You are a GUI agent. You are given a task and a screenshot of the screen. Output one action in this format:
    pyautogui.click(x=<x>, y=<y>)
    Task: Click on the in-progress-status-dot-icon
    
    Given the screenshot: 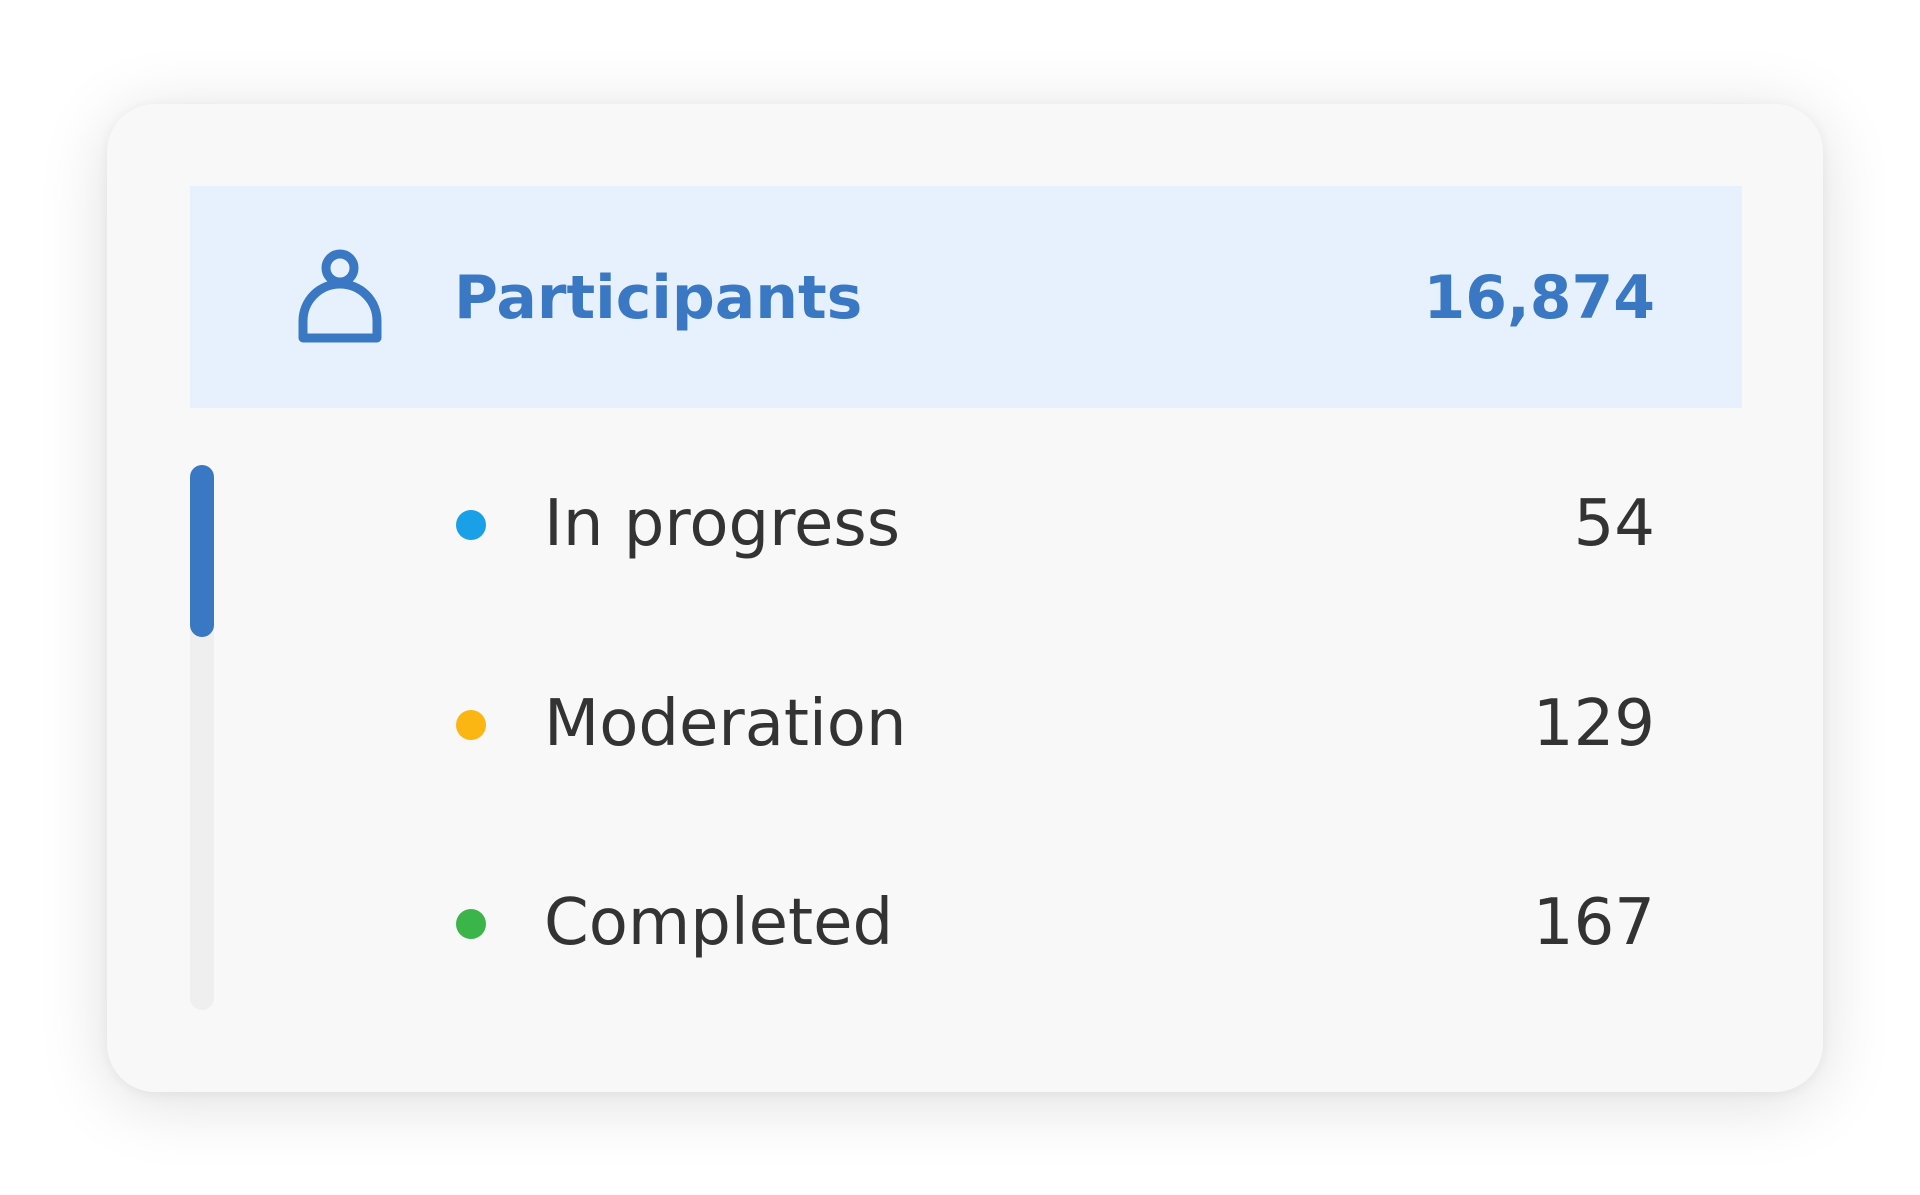 What is the action you would take?
    pyautogui.click(x=471, y=525)
    